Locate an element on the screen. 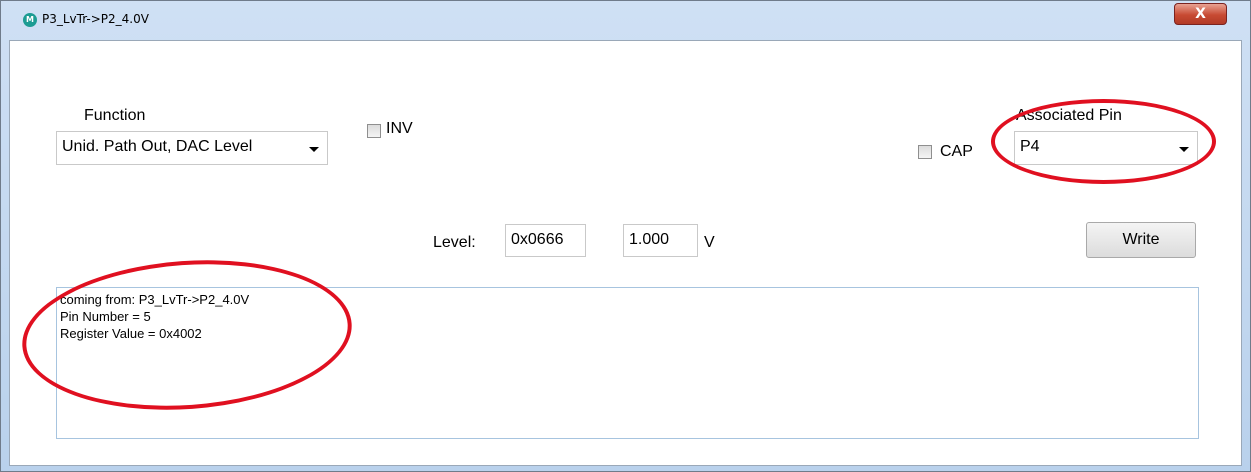 The image size is (1251, 472). associated-pin-dropdown: P4 is located at coordinates (1106, 148).